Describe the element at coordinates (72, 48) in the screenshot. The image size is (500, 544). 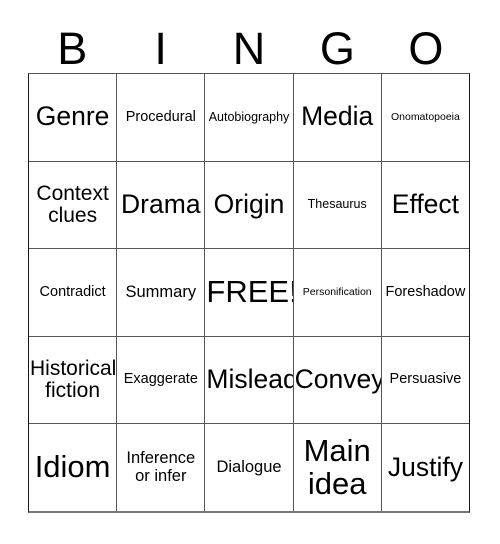
I see `header-letter-b: B` at that location.